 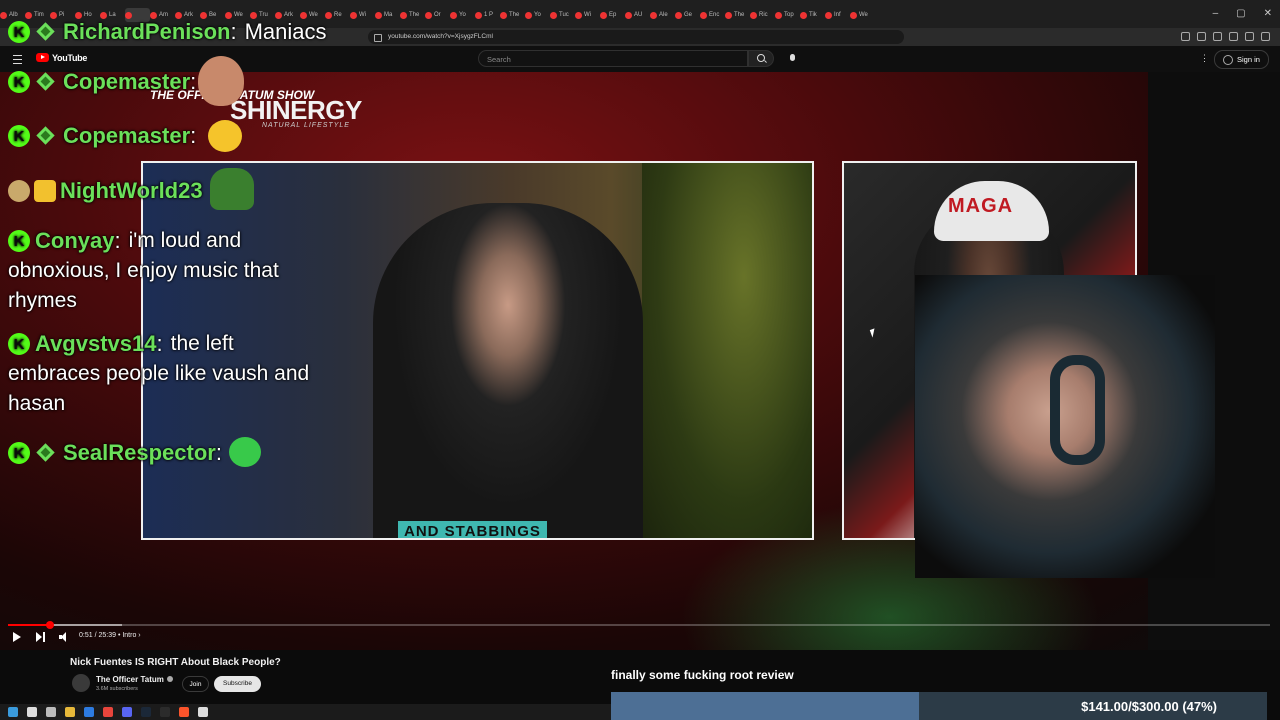 I want to click on tab-label: Inf, so click(x=837, y=15).